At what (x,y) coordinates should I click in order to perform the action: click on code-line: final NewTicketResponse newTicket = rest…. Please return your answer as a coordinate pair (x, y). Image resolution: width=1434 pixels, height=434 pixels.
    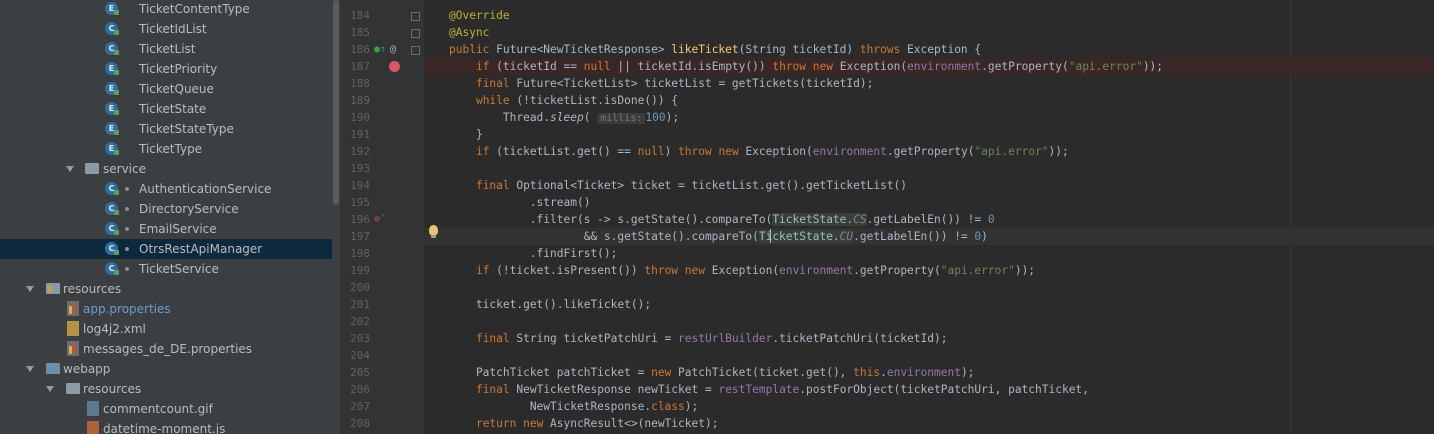
    Looking at the image, I should click on (929, 389).